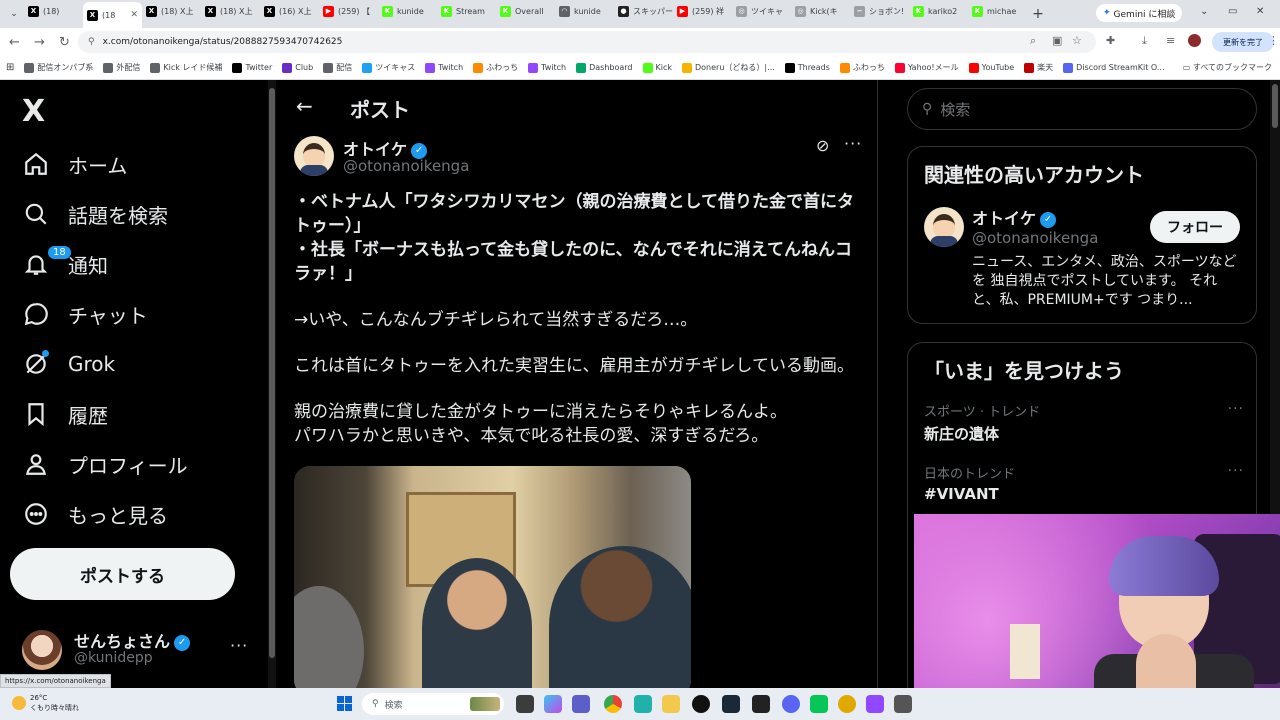  I want to click on forward-icon: →, so click(39, 42).